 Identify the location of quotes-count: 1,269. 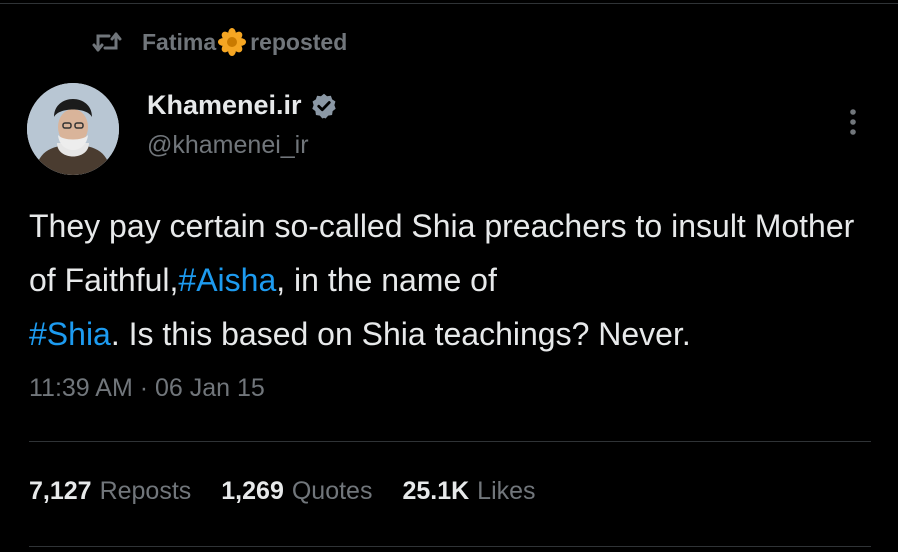
(252, 491).